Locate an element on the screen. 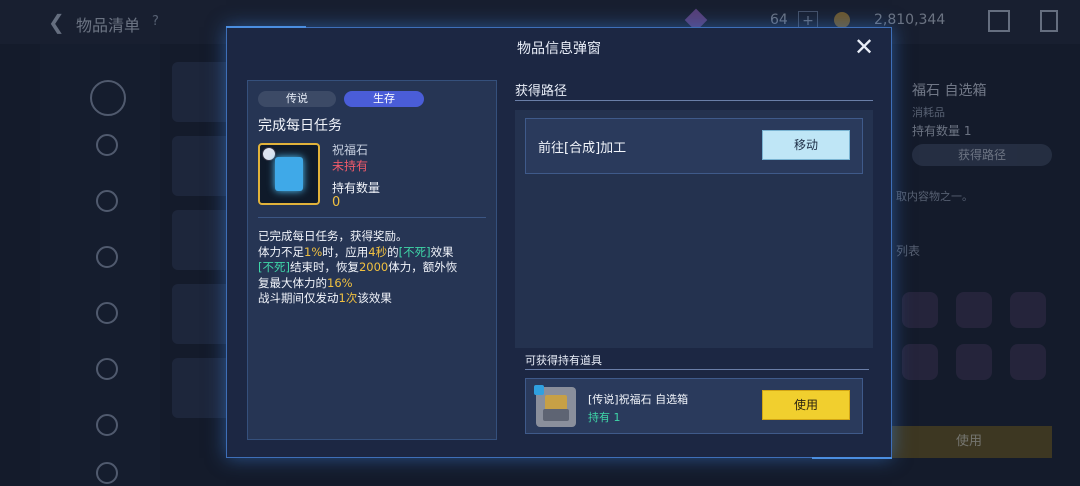  selection-box-icon is located at coordinates (555, 406).